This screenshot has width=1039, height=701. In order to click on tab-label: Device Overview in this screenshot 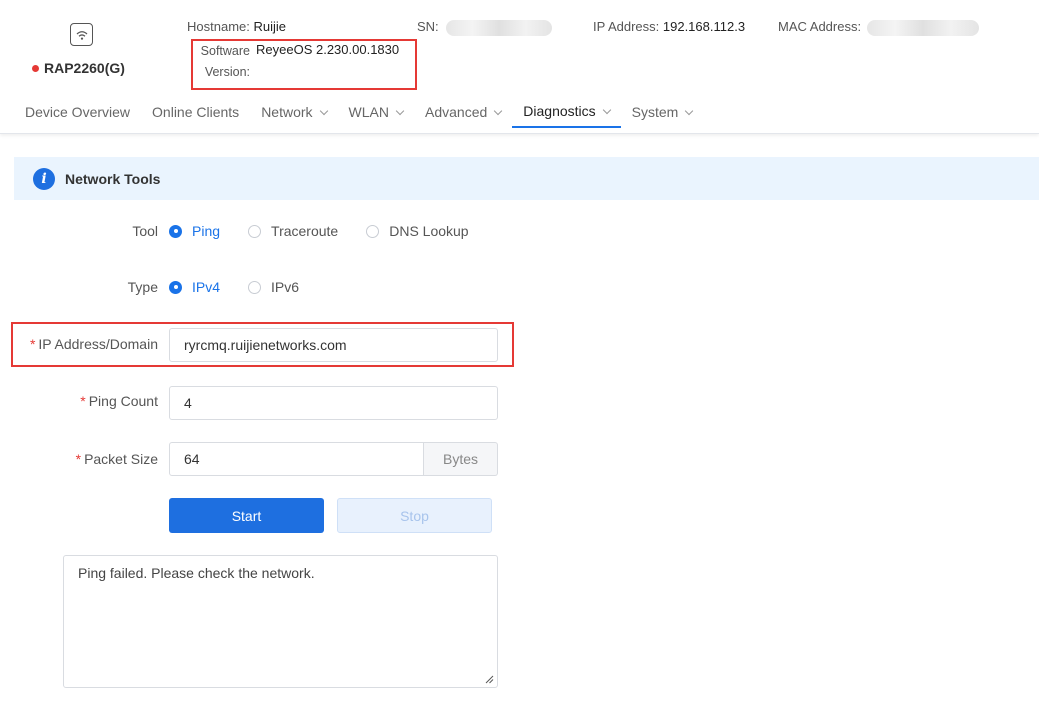, I will do `click(78, 112)`.